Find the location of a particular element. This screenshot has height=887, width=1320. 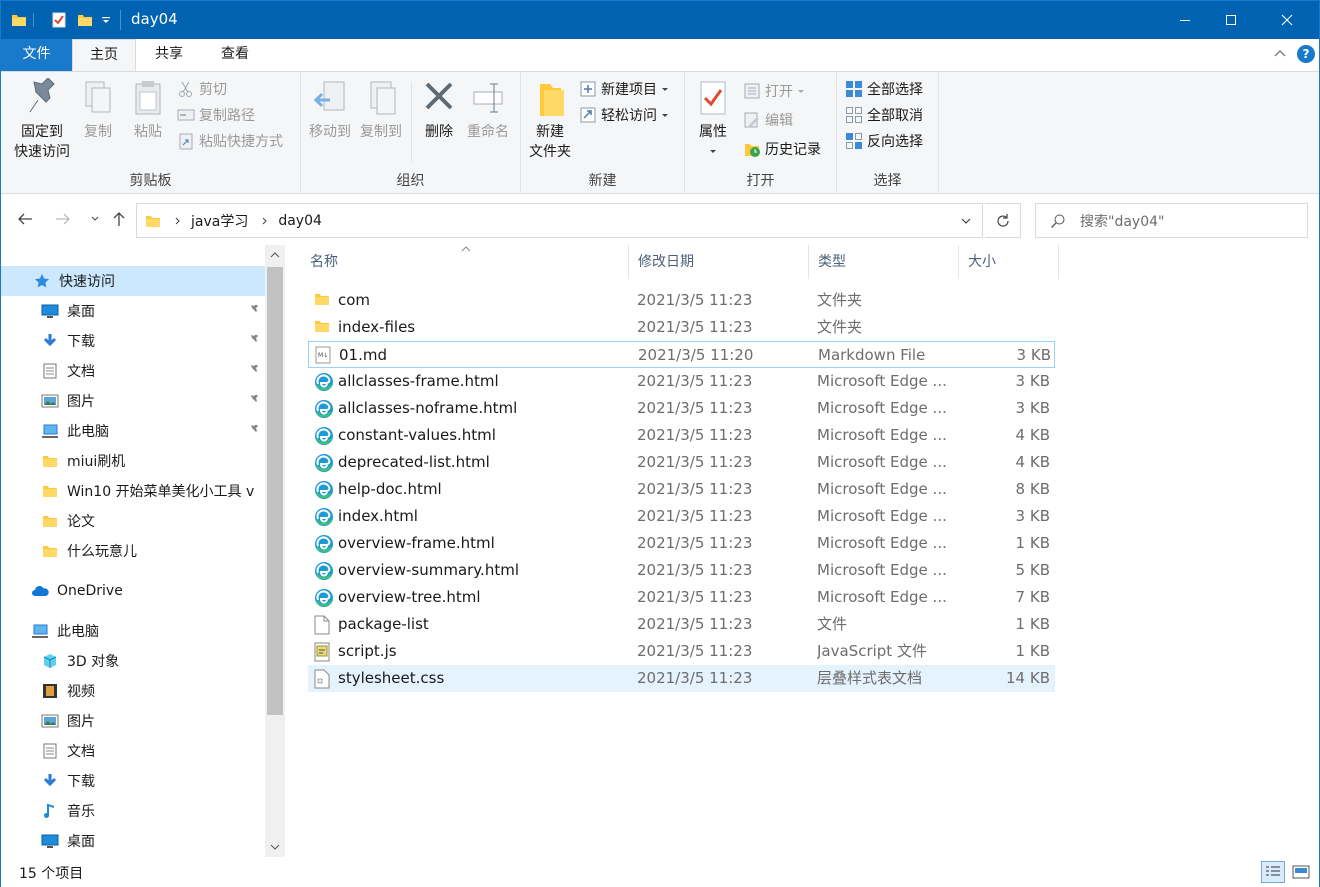

nav-quick-item: 什么玩意儿 is located at coordinates (133, 551).